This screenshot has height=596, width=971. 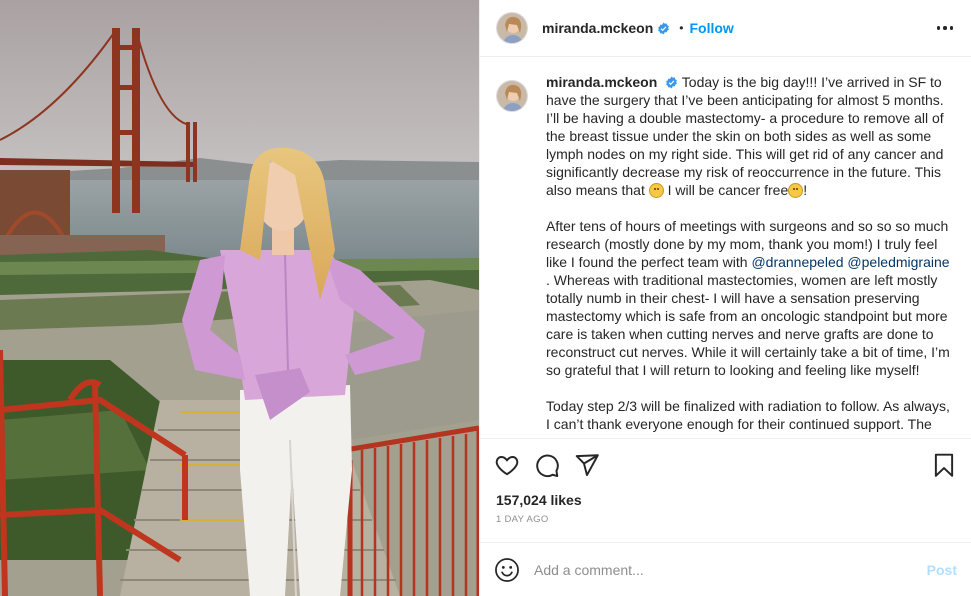 I want to click on comment-icon, so click(x=547, y=465).